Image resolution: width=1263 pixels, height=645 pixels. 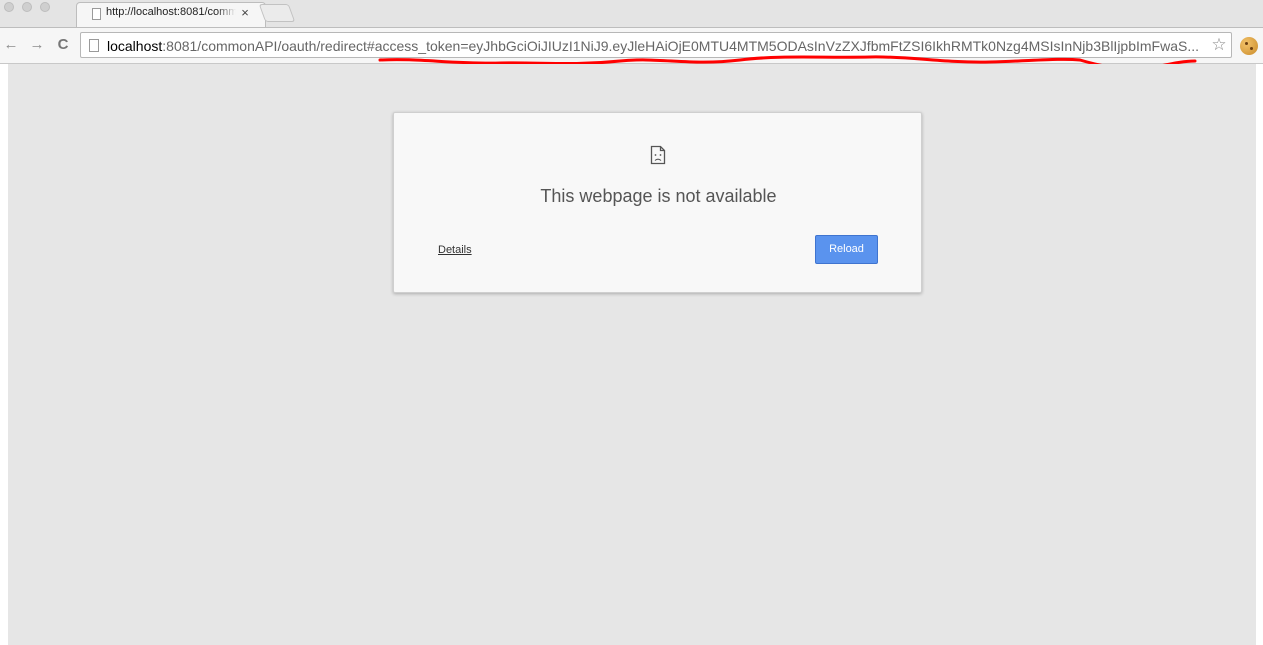 I want to click on window-minimize-button, so click(x=27, y=7).